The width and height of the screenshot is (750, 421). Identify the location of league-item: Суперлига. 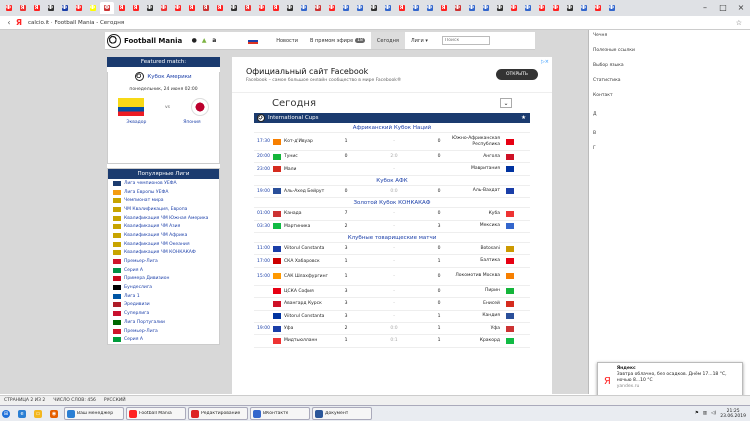
(163, 313).